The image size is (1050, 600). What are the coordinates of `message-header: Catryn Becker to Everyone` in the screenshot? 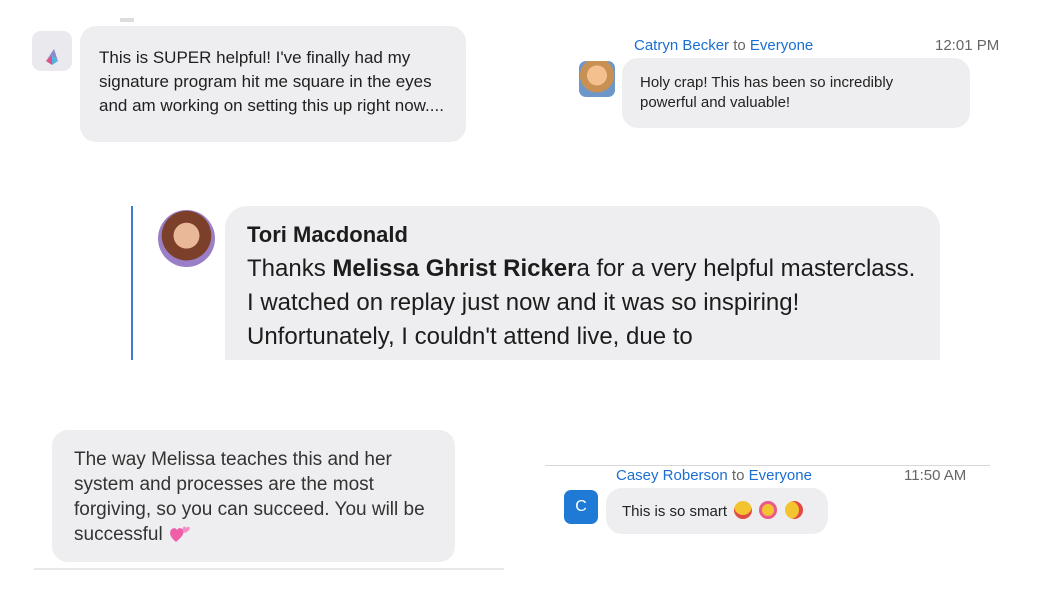 It's located at (723, 45).